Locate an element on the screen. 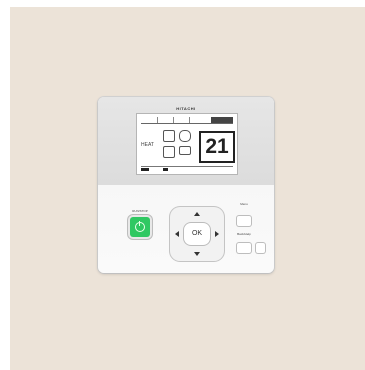  arrow-down-icon is located at coordinates (197, 254).